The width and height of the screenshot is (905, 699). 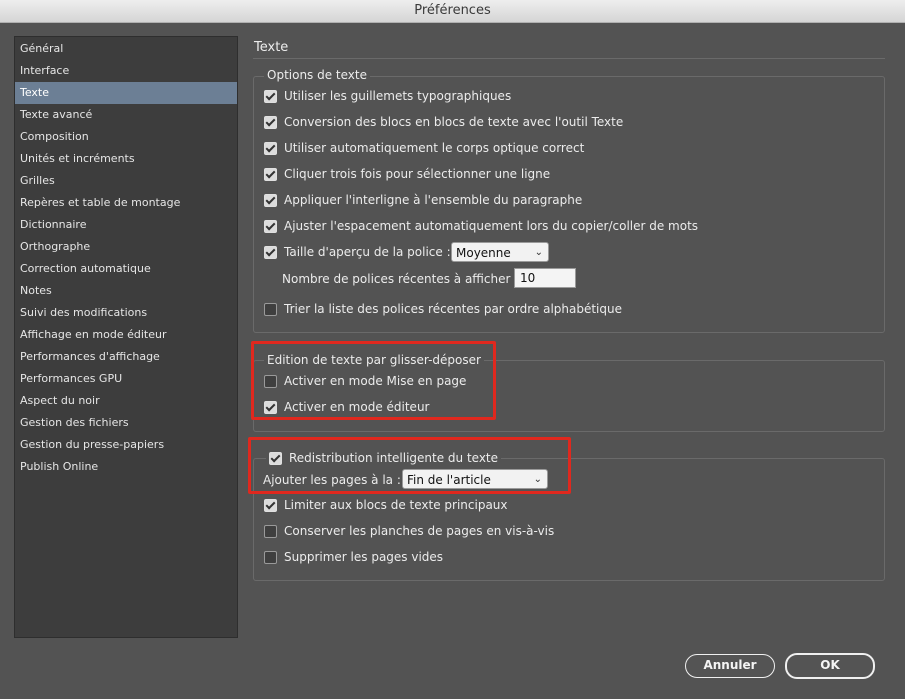 I want to click on sidebar-item-presse-papiers: Gestion du presse-papiers, so click(x=126, y=445).